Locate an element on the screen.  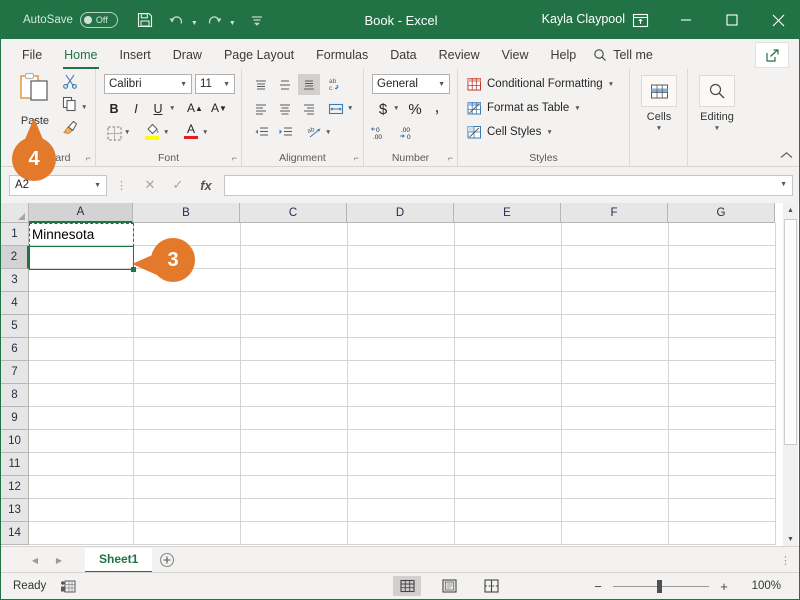
font-dialog-launcher: ⌐ is located at coordinates (234, 158).